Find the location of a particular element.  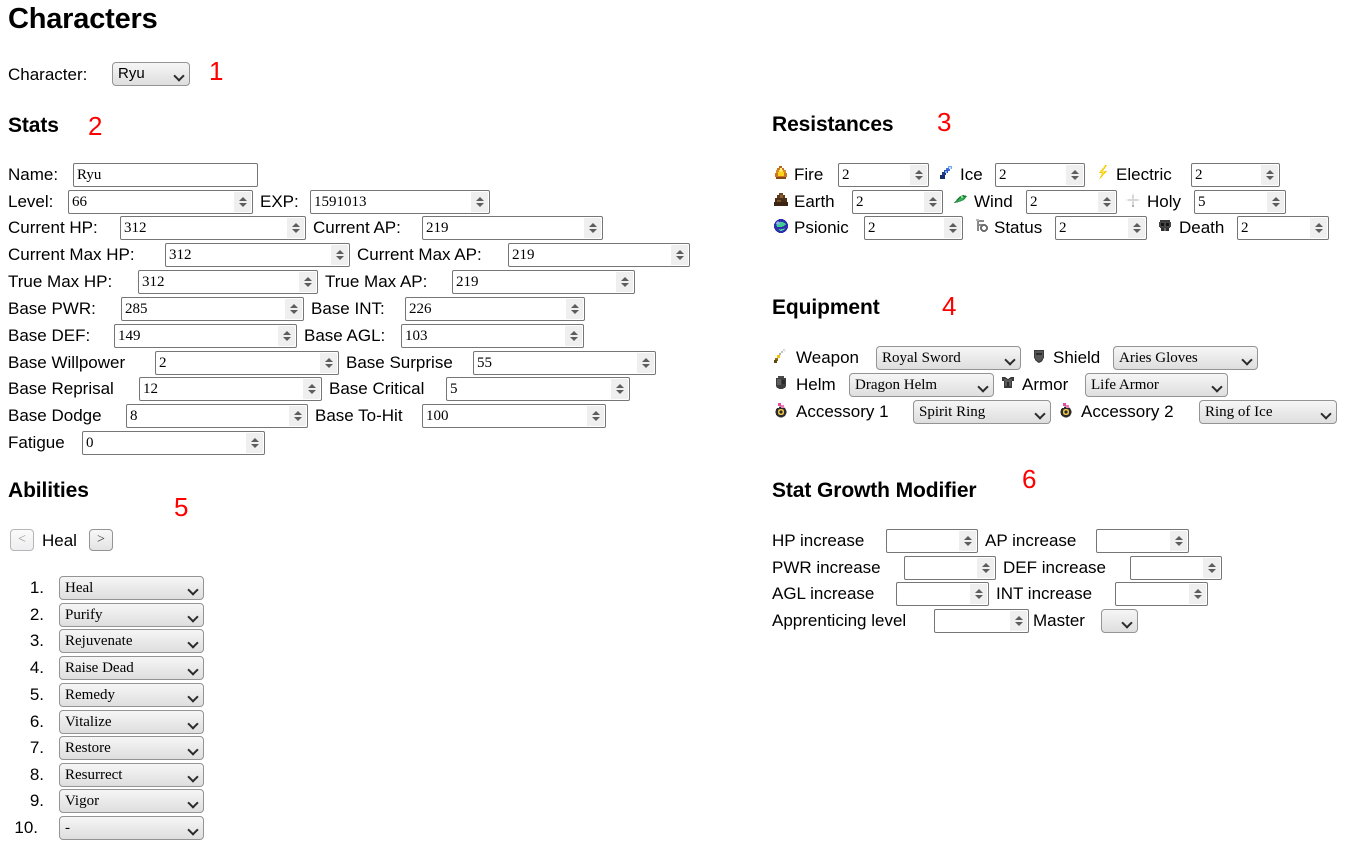

base-reprisal-input: 12 is located at coordinates (230, 389).